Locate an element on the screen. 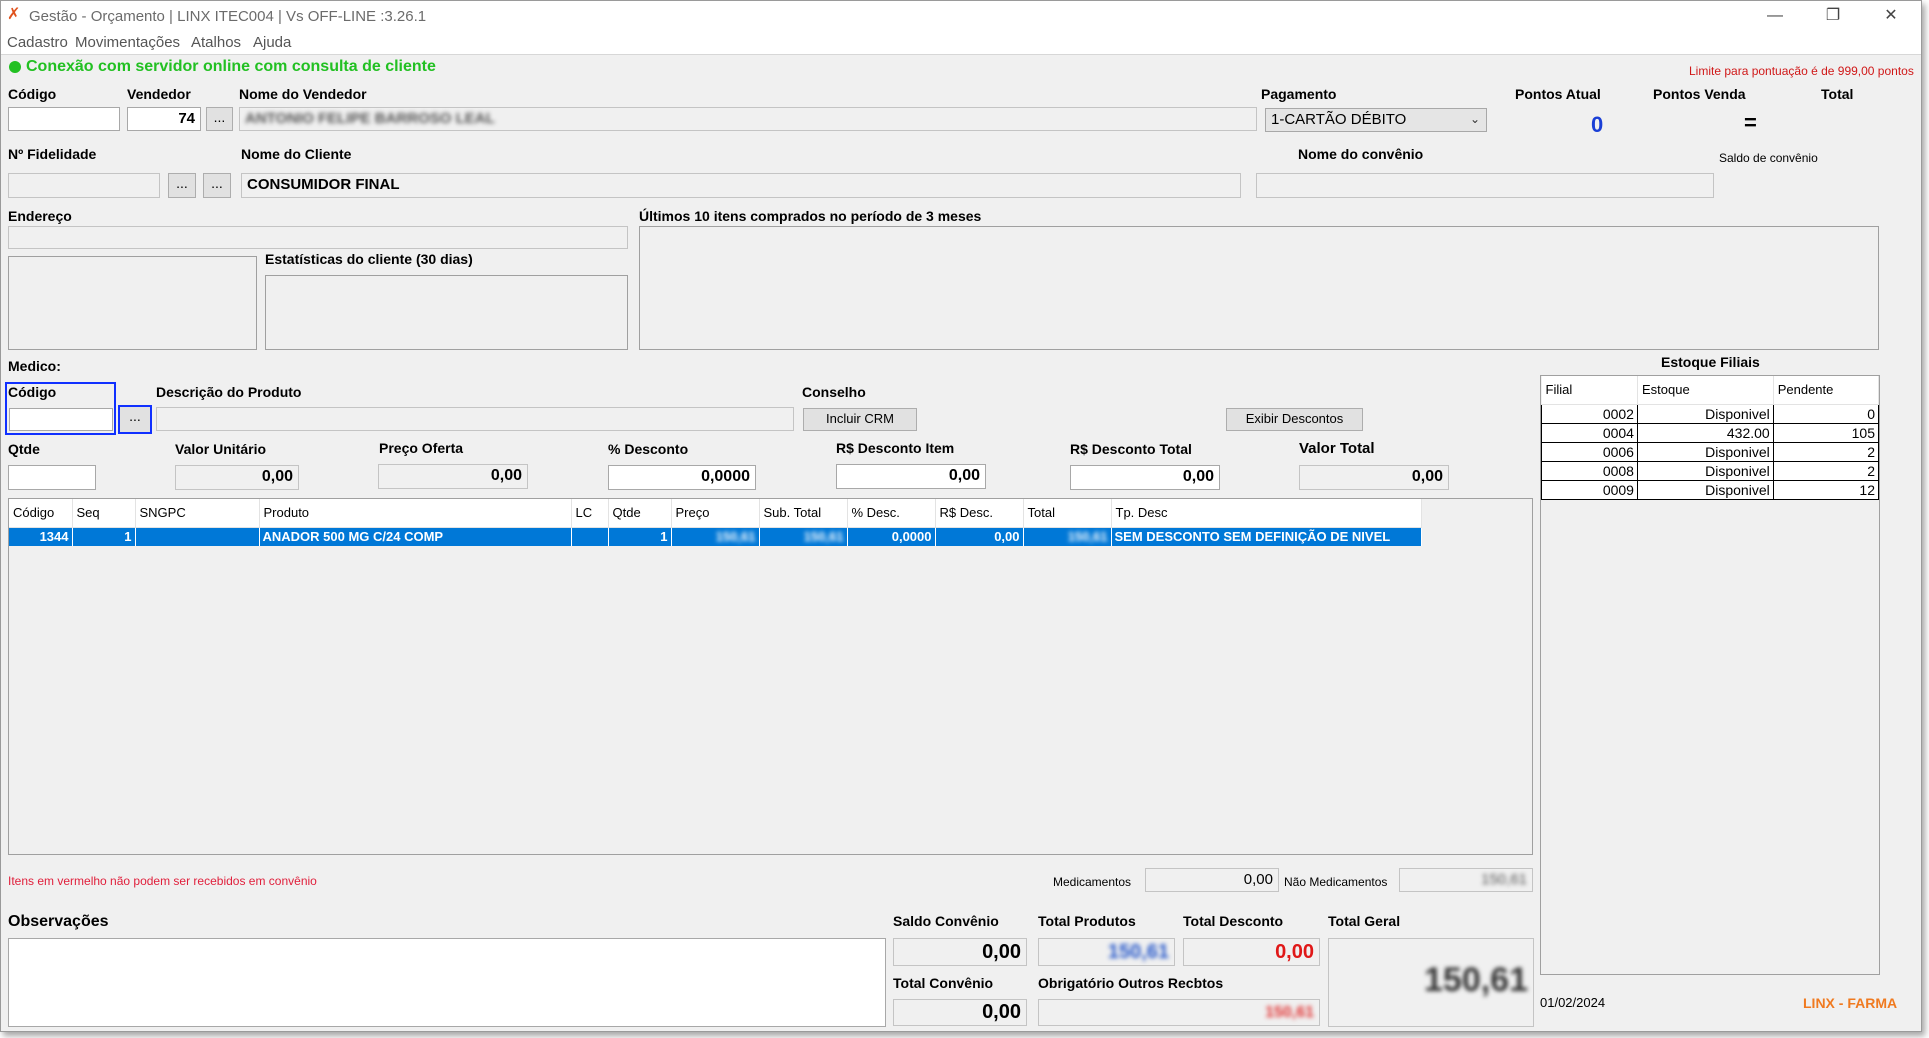  col-seq: Seq is located at coordinates (104, 513).